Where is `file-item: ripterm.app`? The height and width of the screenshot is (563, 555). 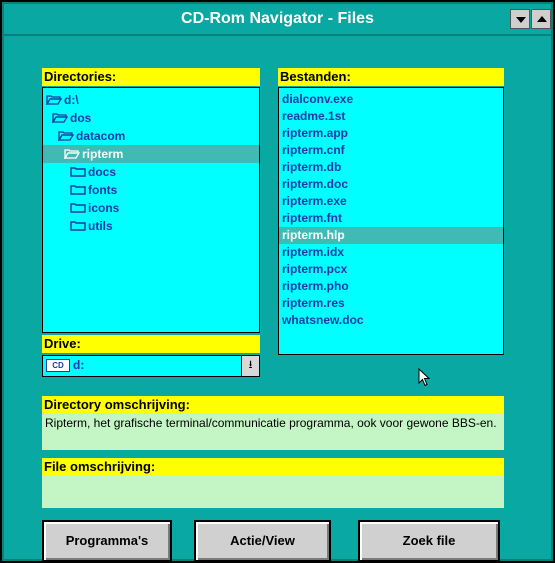 file-item: ripterm.app is located at coordinates (391, 133).